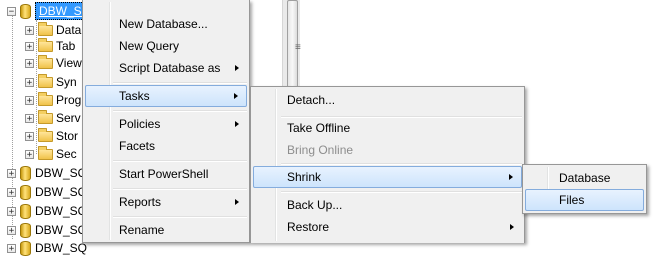 The image size is (659, 258). I want to click on menu-item-rename: Rename, so click(166, 230).